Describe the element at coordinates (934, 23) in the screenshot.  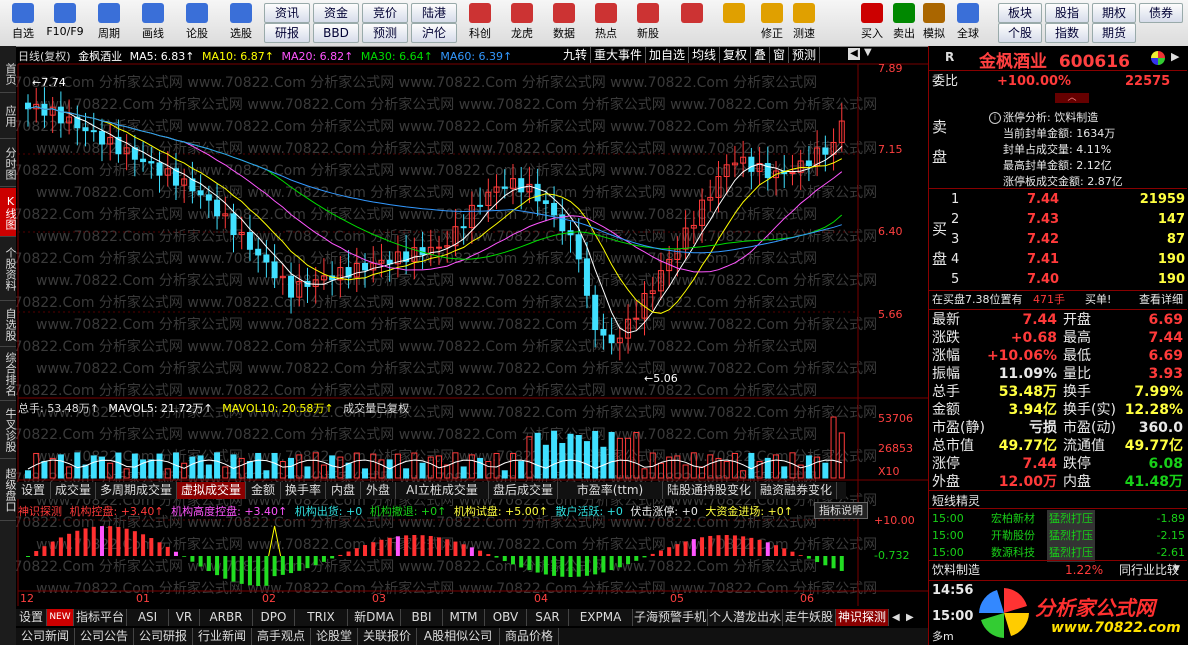
I see `toolbar-hammer-button: 模拟` at that location.